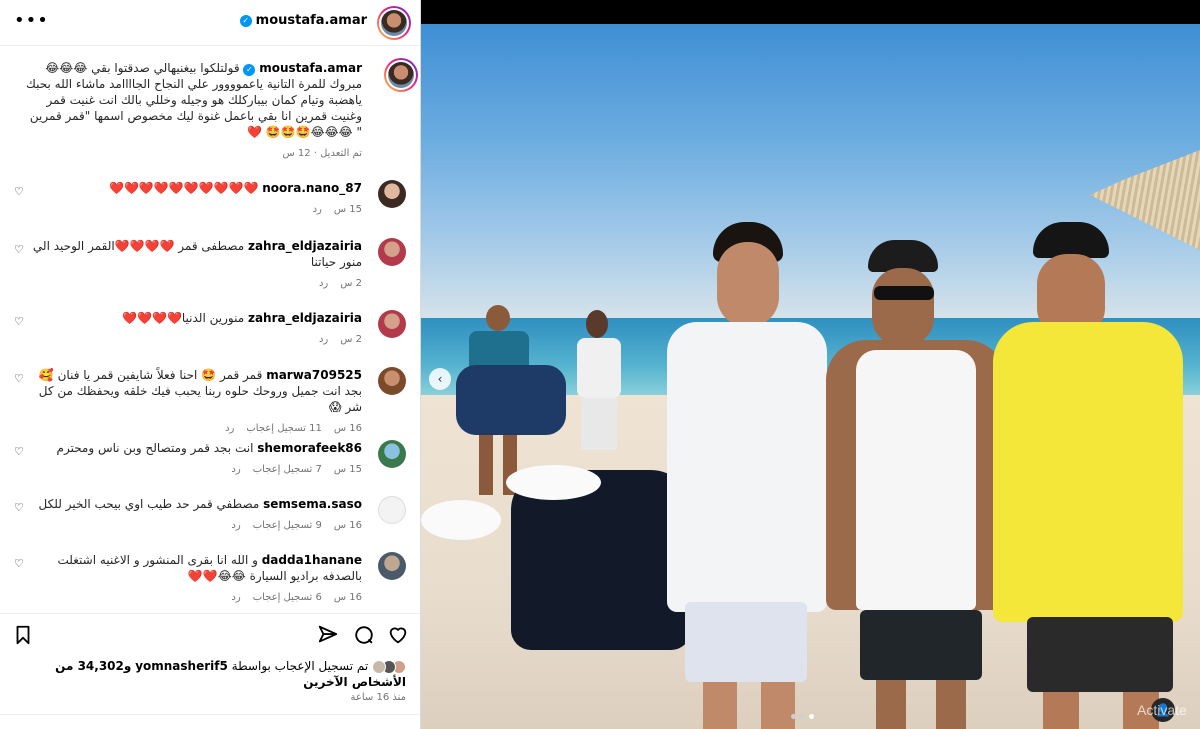 This screenshot has width=1200, height=729. I want to click on photo-beanbag, so click(511, 400).